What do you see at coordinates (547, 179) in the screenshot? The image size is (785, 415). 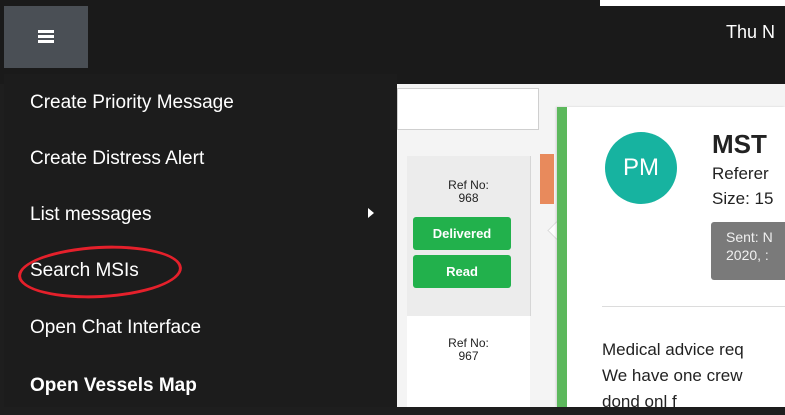 I see `orange-tab` at bounding box center [547, 179].